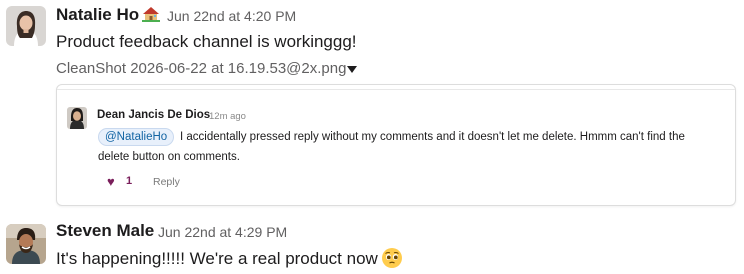  I want to click on chevron-down-icon, so click(352, 69).